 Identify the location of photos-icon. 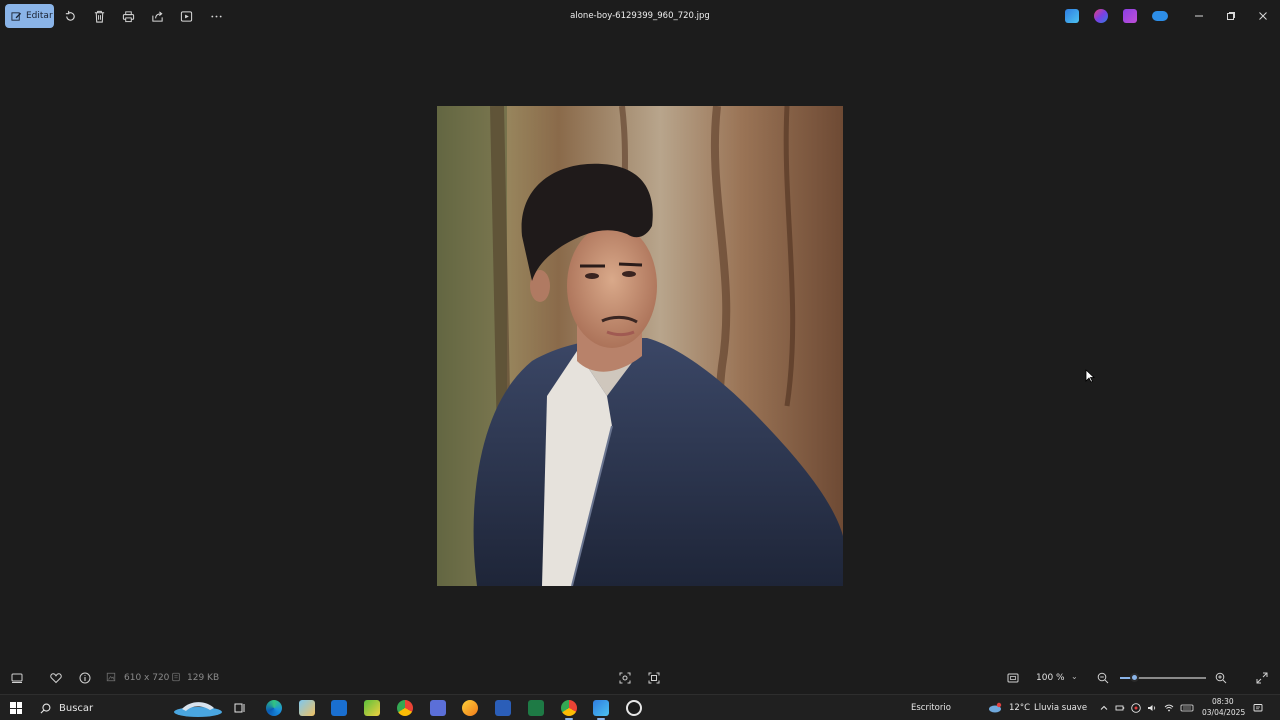
(601, 708).